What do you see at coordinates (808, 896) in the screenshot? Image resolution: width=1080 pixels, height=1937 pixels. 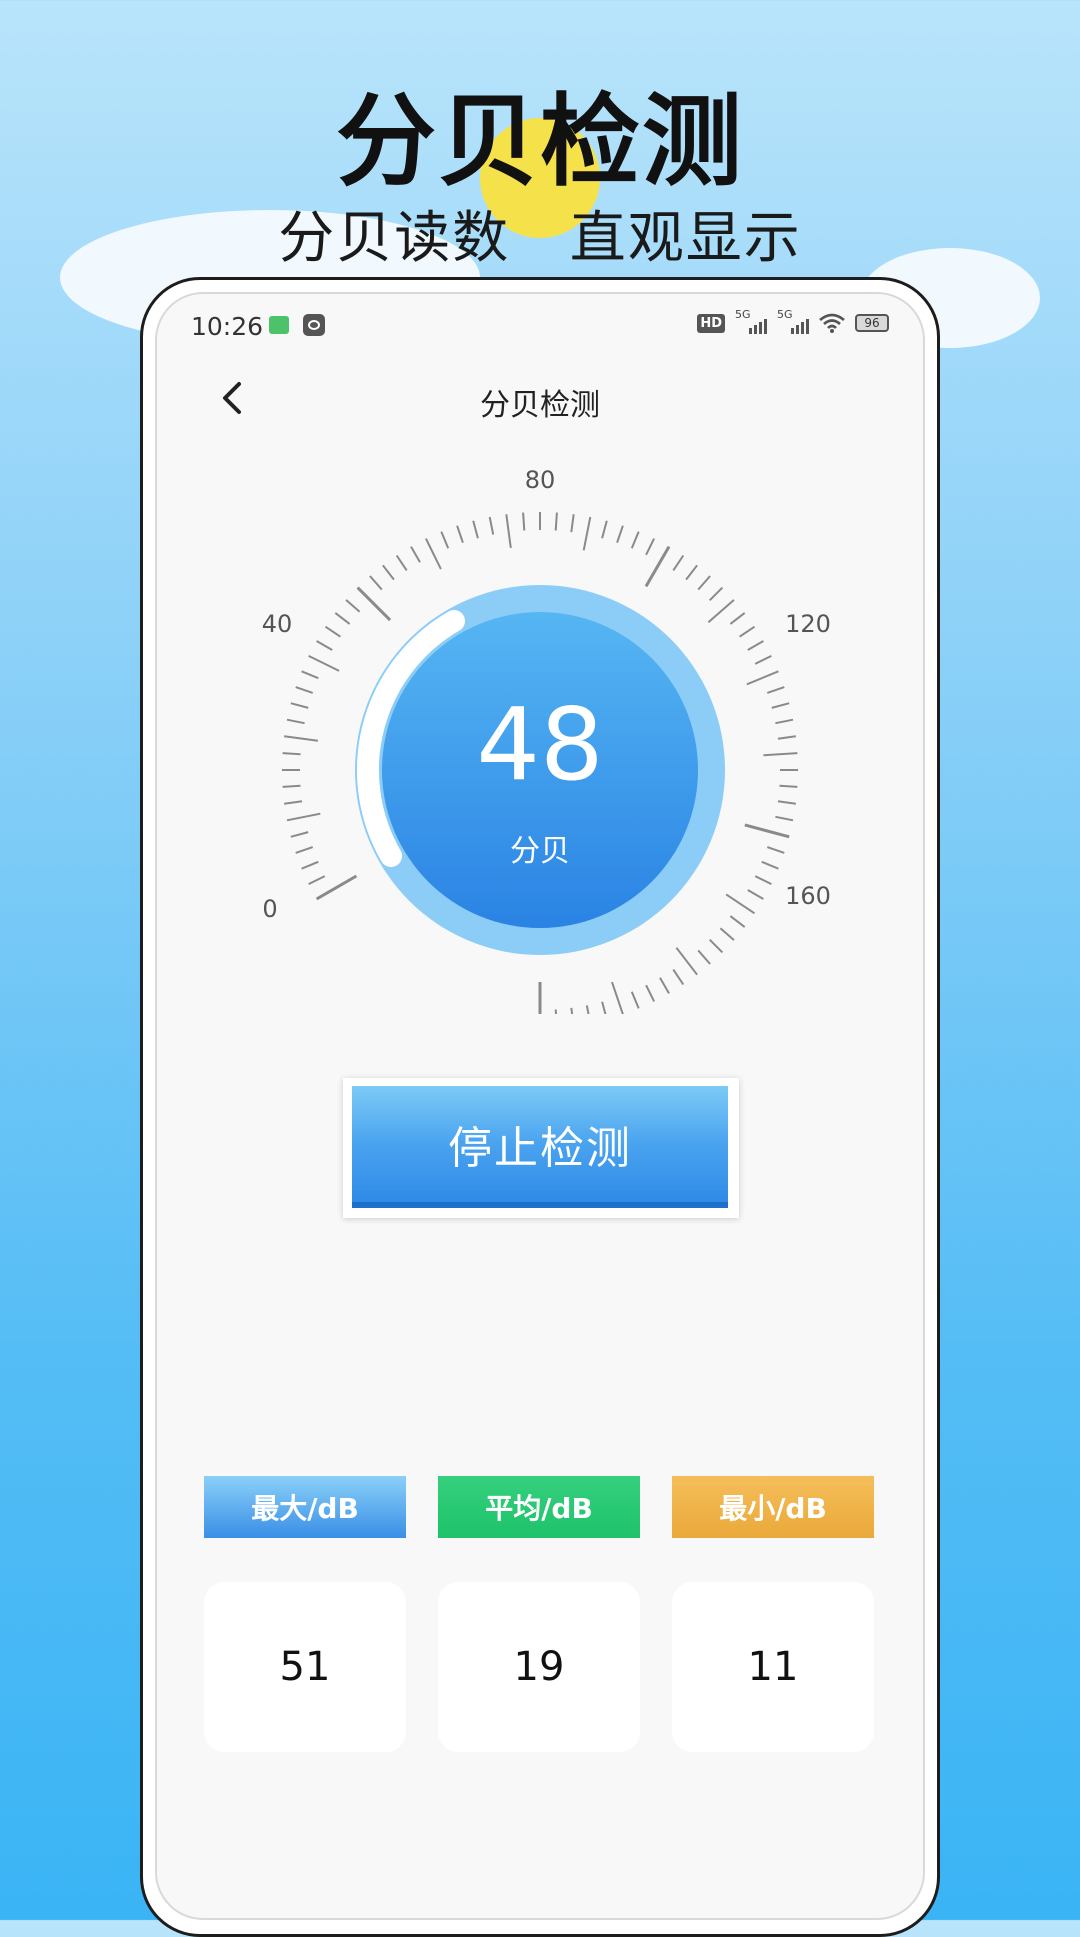 I see `scale-label-160: 160` at bounding box center [808, 896].